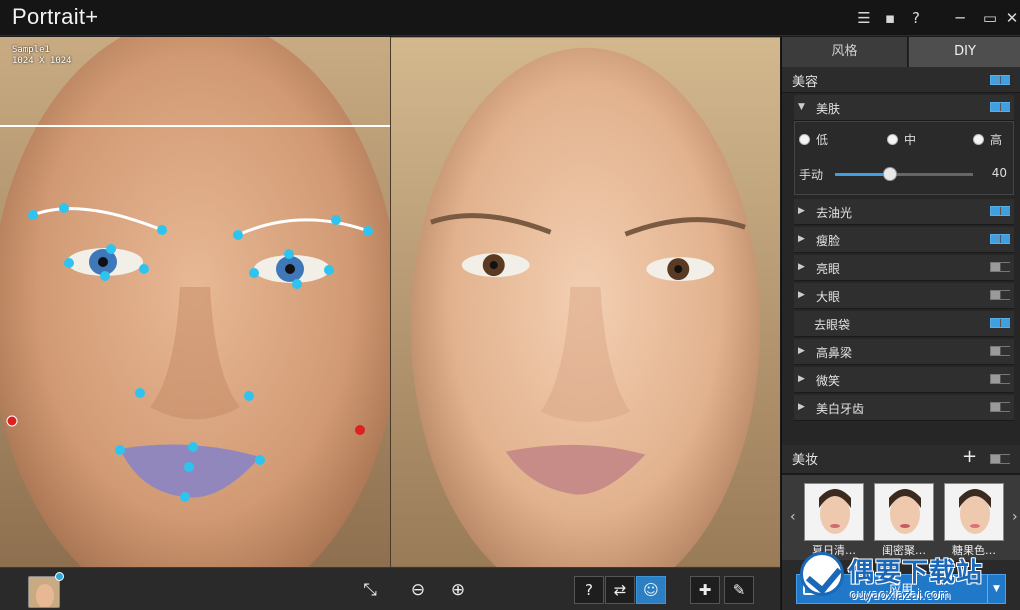 This screenshot has height=610, width=1020. I want to click on skin-label: 美肤, so click(828, 109).